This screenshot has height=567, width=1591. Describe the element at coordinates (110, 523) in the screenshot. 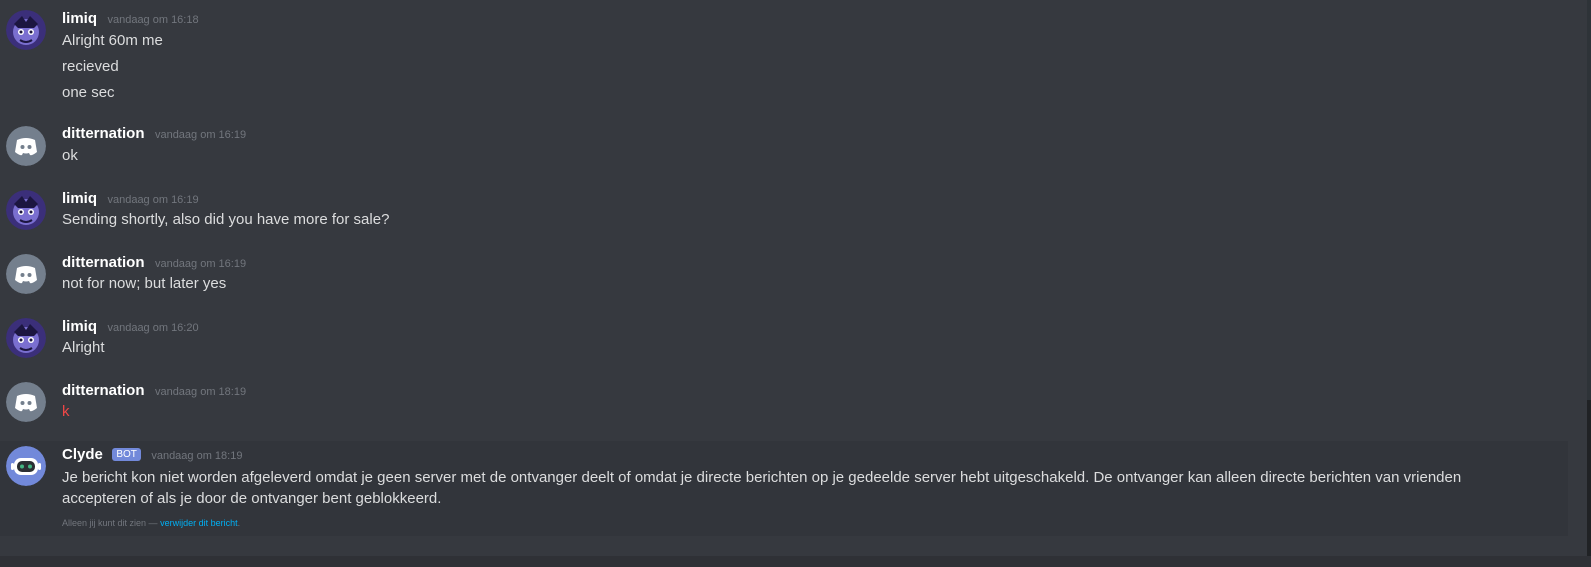

I see `ephemeral-note: Alleen jij kunt dit zien —` at that location.